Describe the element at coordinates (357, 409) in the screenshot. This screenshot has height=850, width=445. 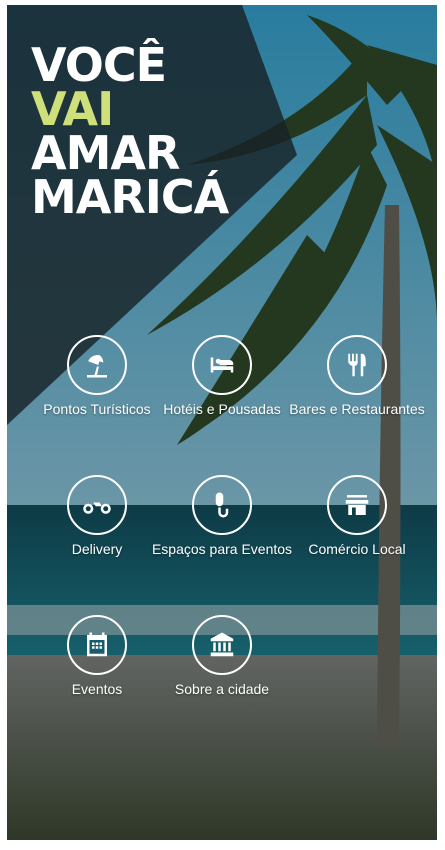
I see `menu-item-label: Bares e Restaurantes` at that location.